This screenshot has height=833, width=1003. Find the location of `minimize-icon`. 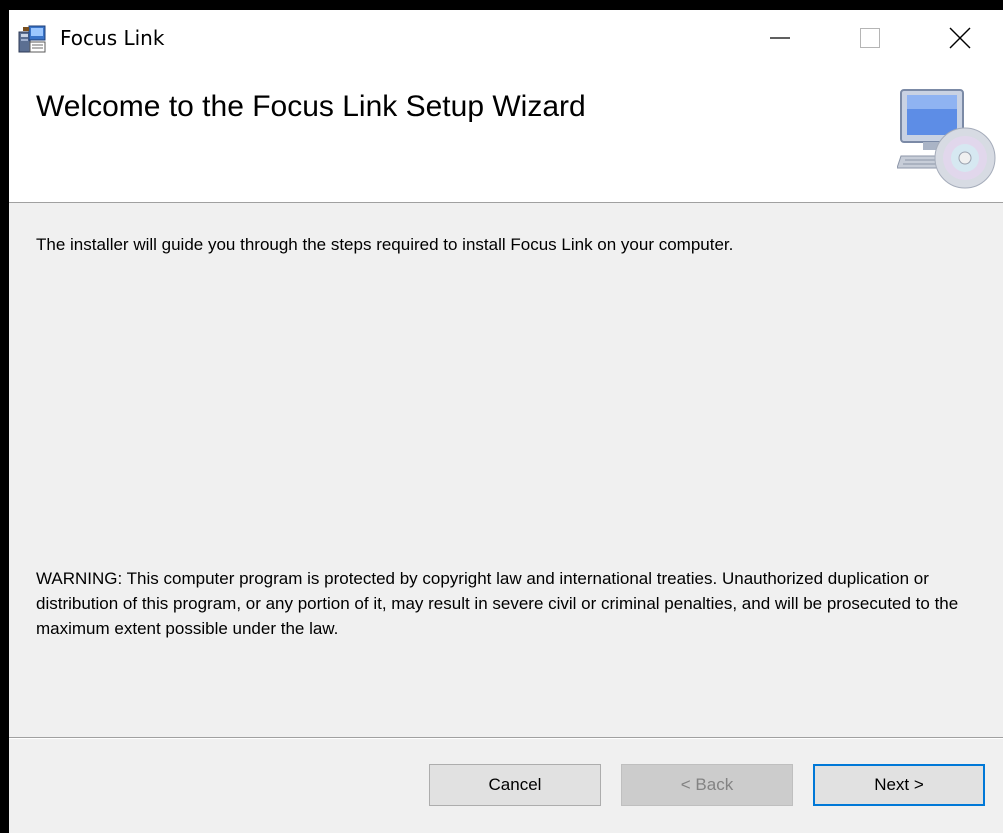

minimize-icon is located at coordinates (780, 38).